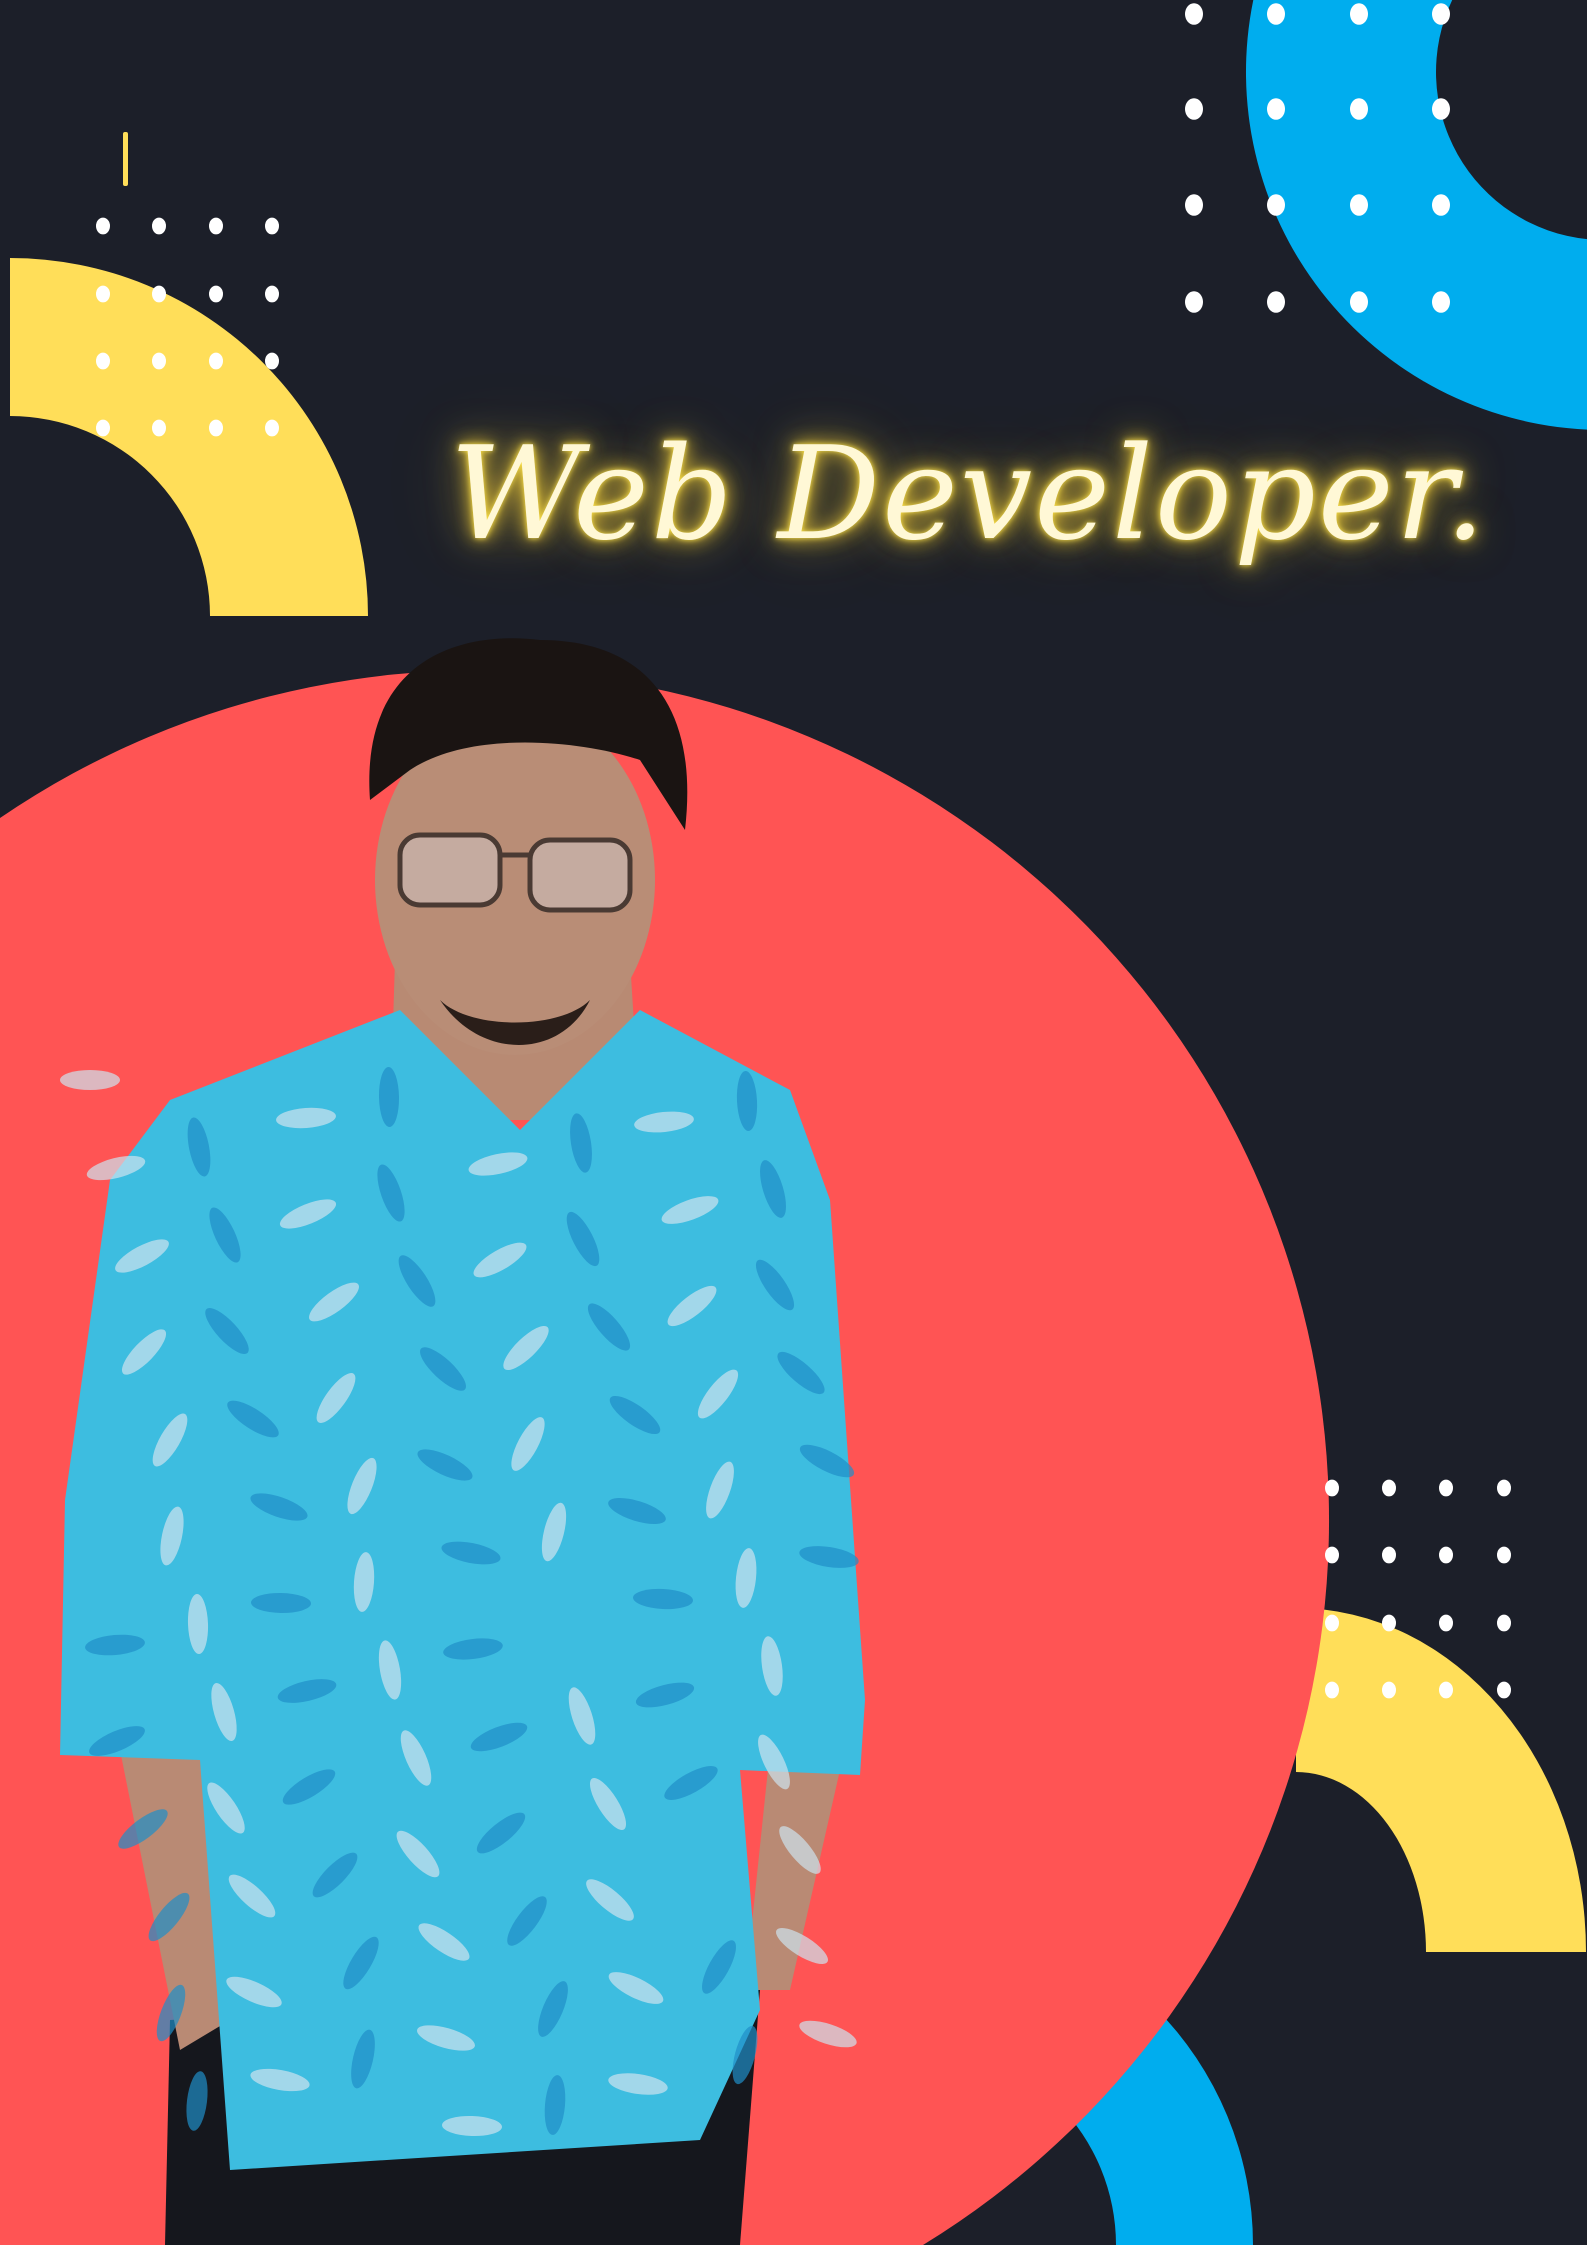 This screenshot has width=1587, height=2245. What do you see at coordinates (125, 159) in the screenshot?
I see `yellow-line` at bounding box center [125, 159].